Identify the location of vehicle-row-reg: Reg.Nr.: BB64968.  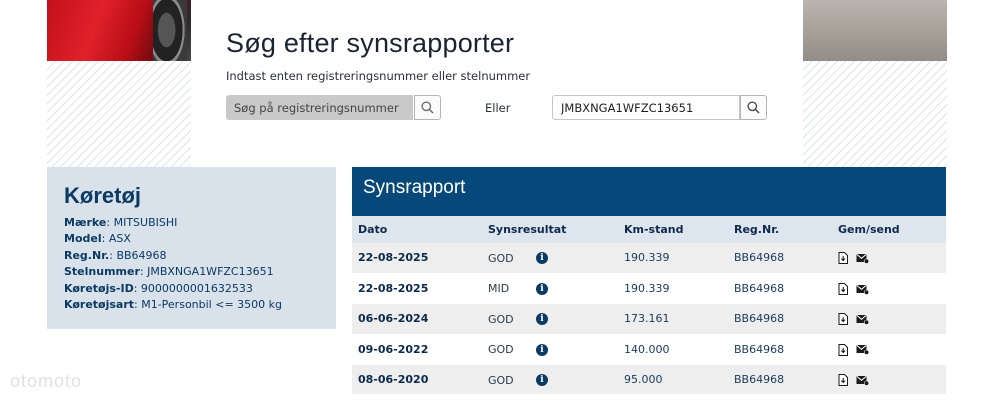
(115, 255).